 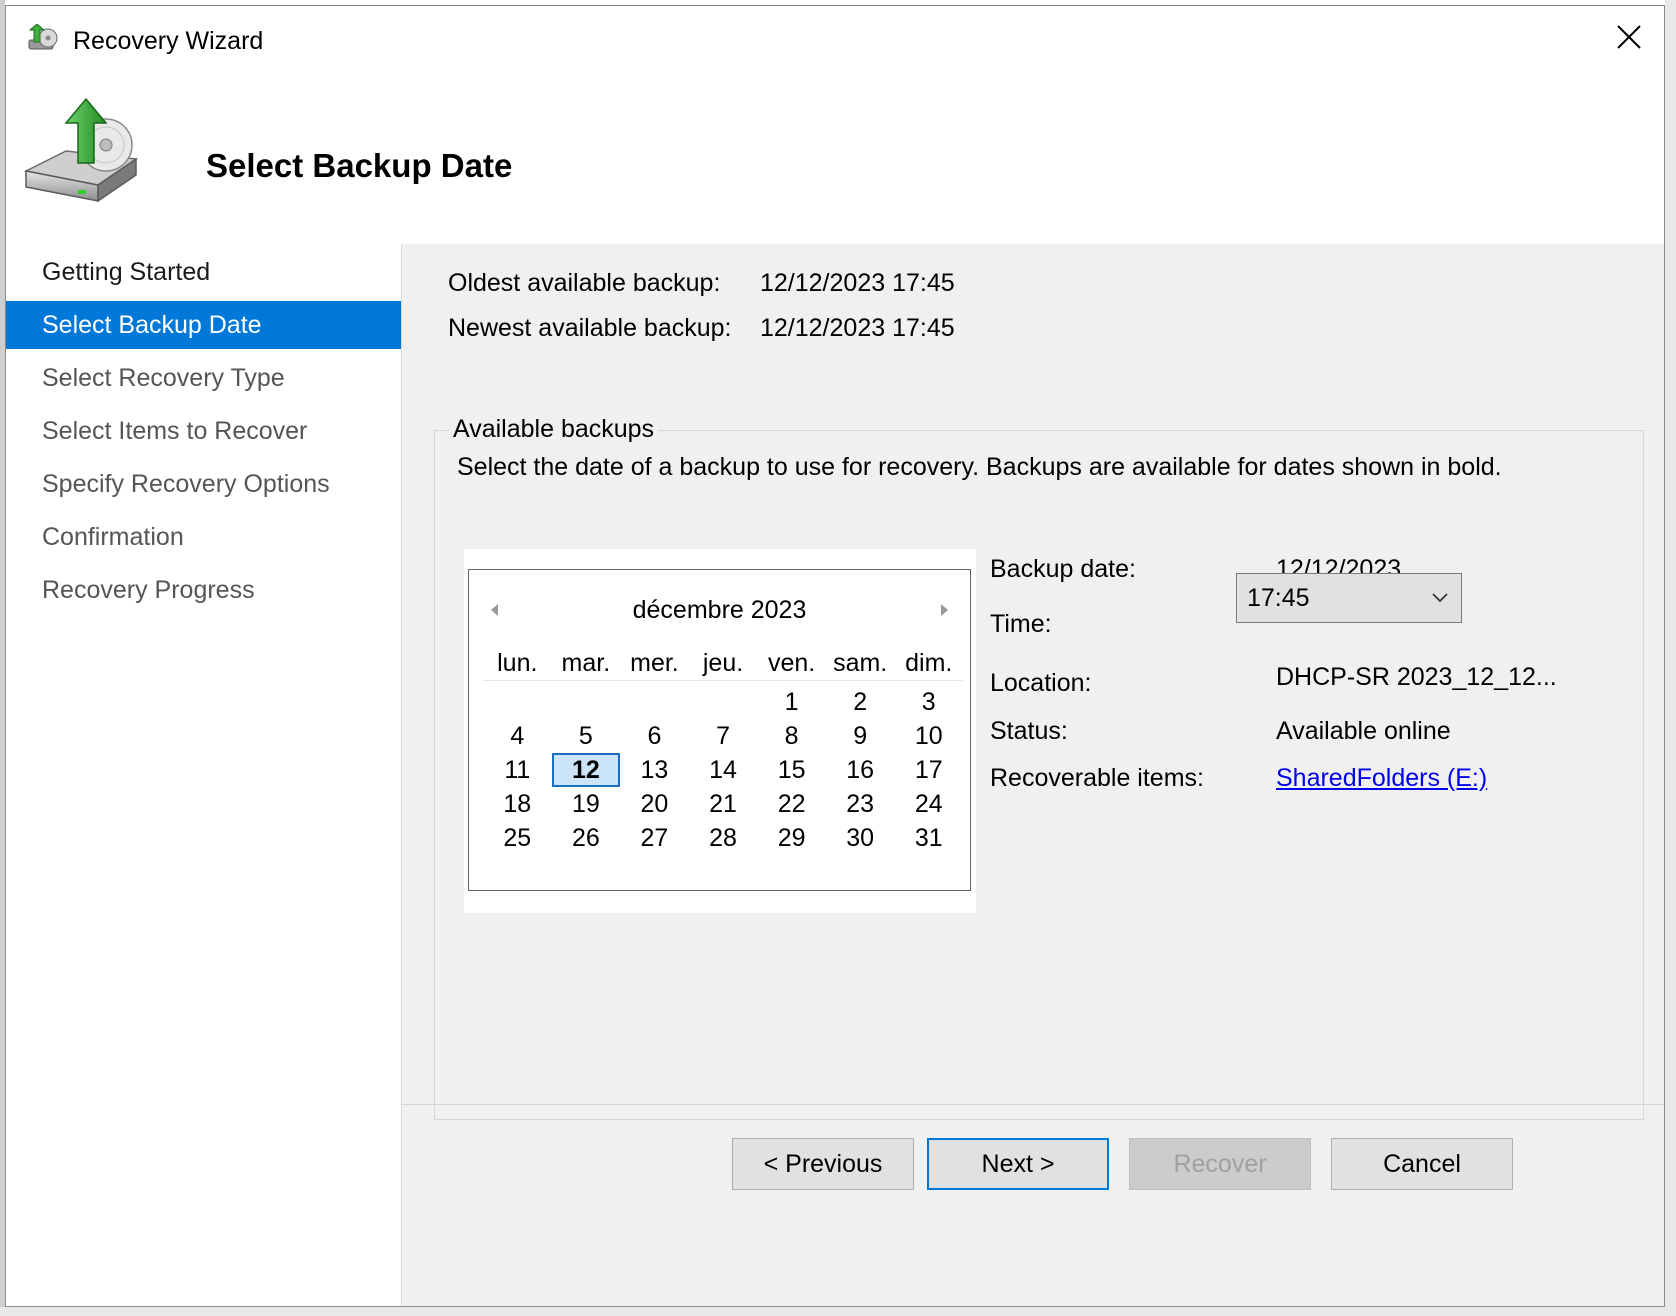 I want to click on calendar-day: 7, so click(x=723, y=736).